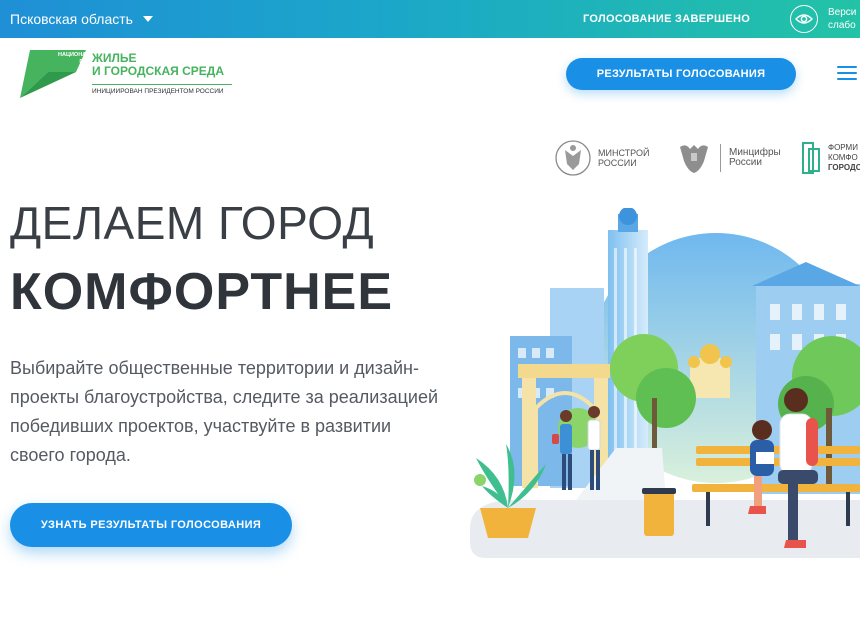  Describe the element at coordinates (573, 158) in the screenshot. I see `coat-of-arms-icon` at that location.